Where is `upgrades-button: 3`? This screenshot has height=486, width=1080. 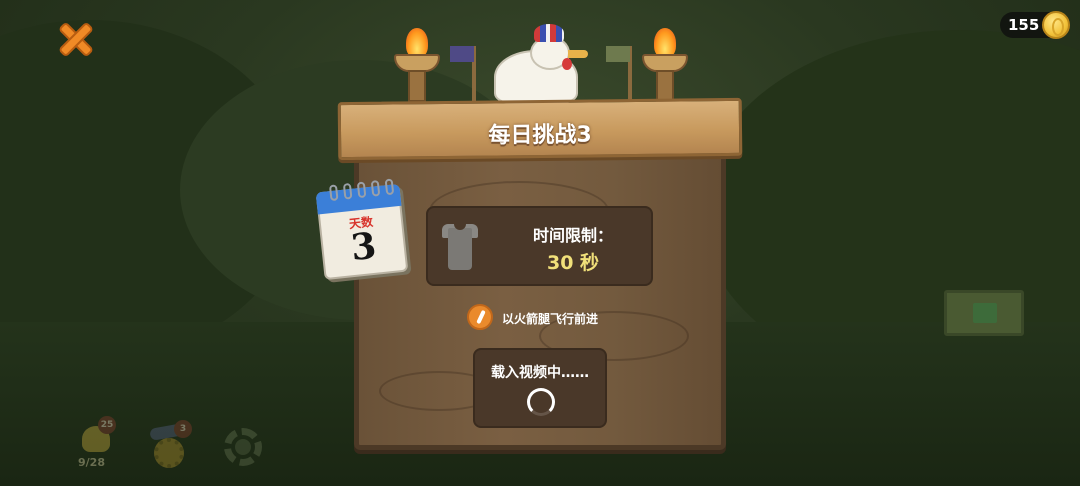 upgrades-button: 3 is located at coordinates (169, 445).